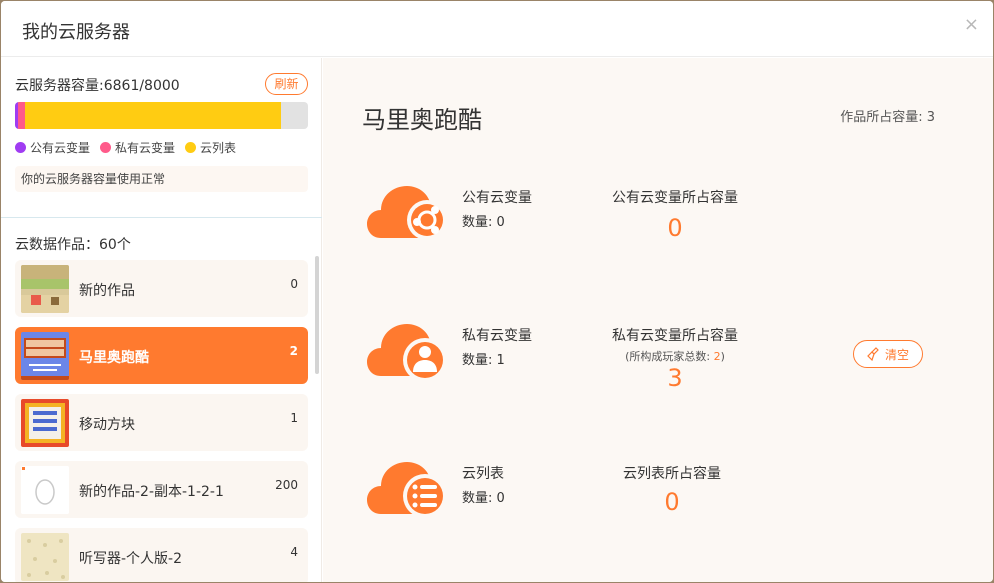 The width and height of the screenshot is (994, 583). What do you see at coordinates (73, 245) in the screenshot?
I see `works-count-label: 云数据作品：60个` at bounding box center [73, 245].